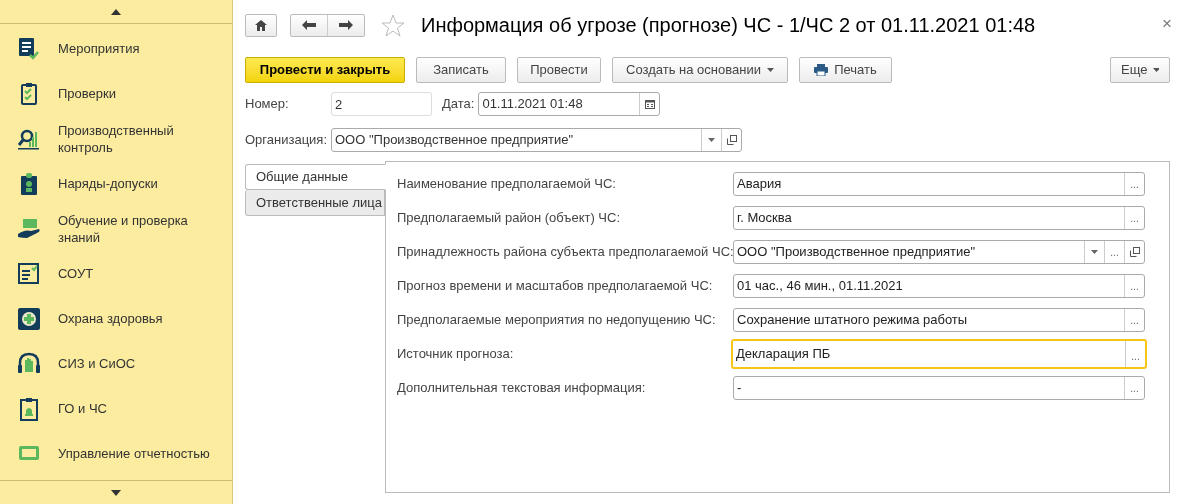  I want to click on tab: Ответственные лица, so click(315, 203).